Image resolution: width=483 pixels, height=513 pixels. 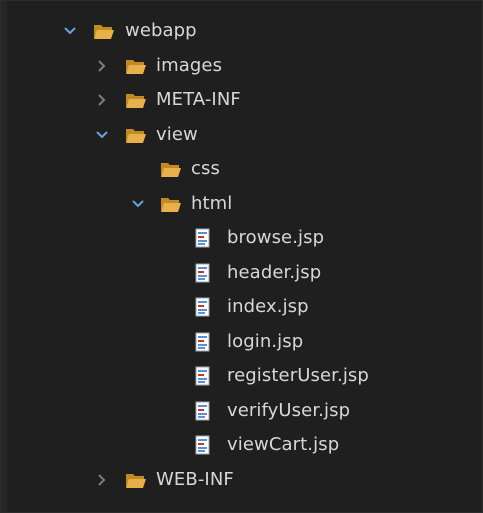 What do you see at coordinates (195, 479) in the screenshot?
I see `tree-node-label: WEB-INF` at bounding box center [195, 479].